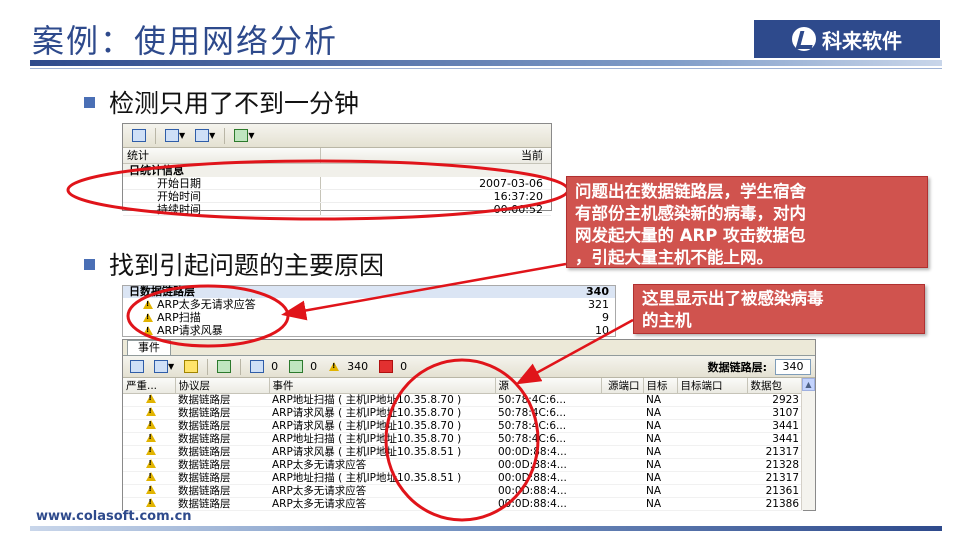 The image size is (960, 540). What do you see at coordinates (369, 292) in the screenshot?
I see `causes-group-row: 日数据链路层 340` at bounding box center [369, 292].